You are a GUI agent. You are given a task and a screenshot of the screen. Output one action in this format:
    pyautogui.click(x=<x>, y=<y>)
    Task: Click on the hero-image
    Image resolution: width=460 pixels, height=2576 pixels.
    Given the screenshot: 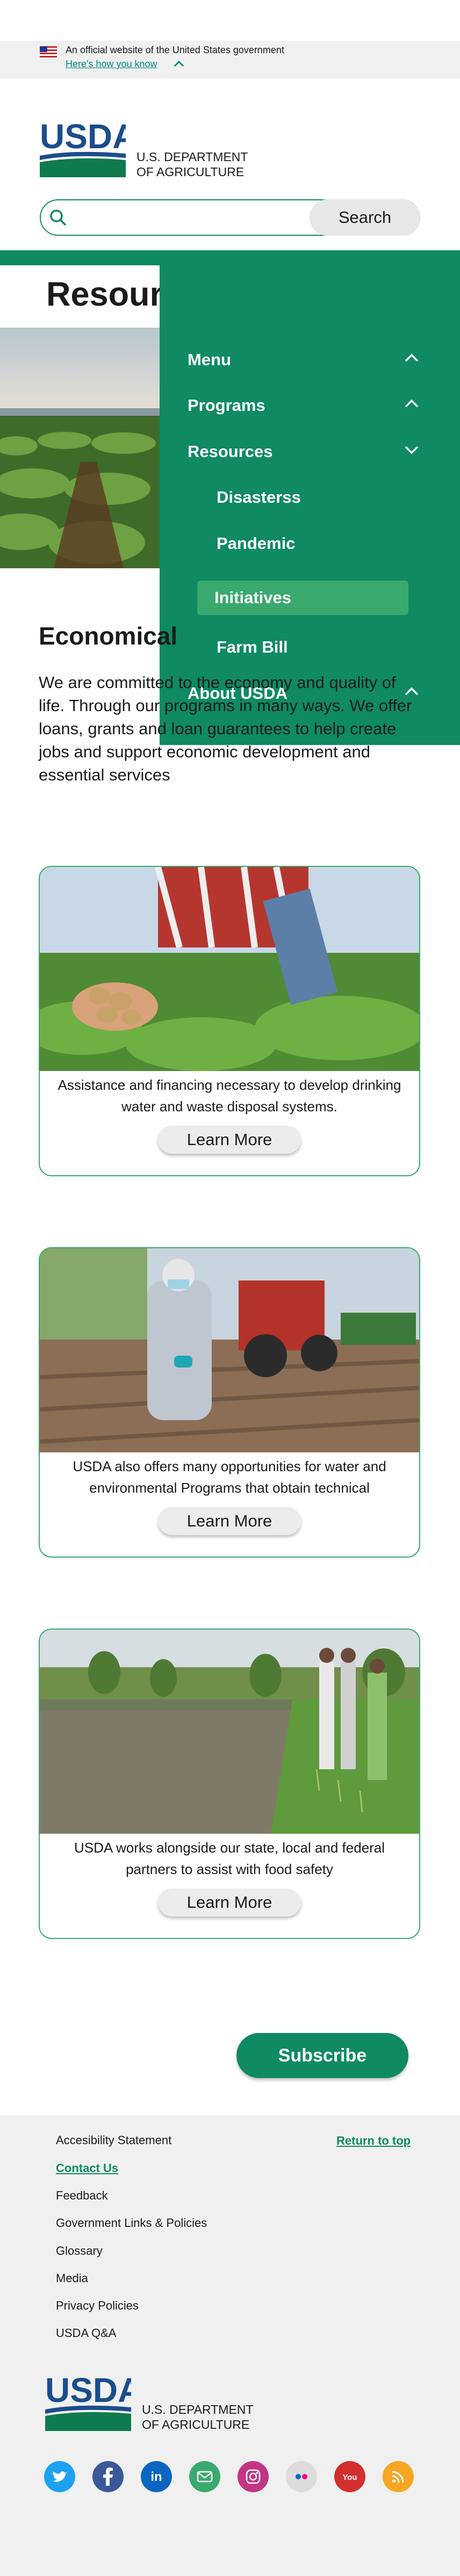 What is the action you would take?
    pyautogui.click(x=80, y=448)
    